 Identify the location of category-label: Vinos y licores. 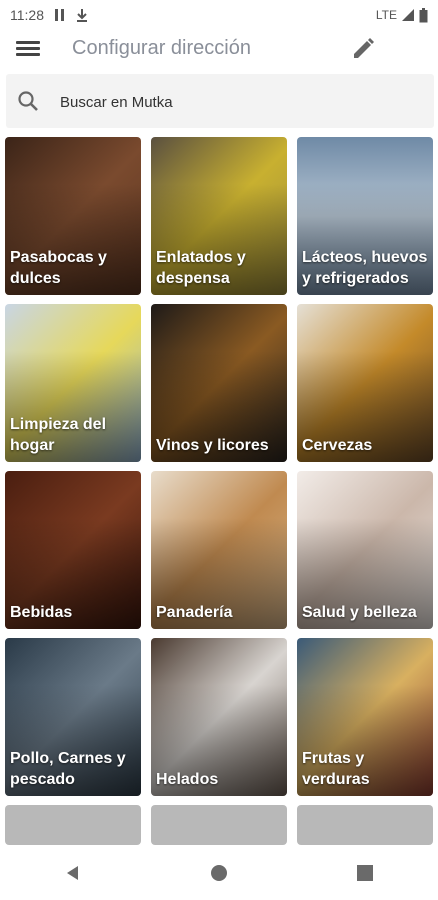
(212, 445).